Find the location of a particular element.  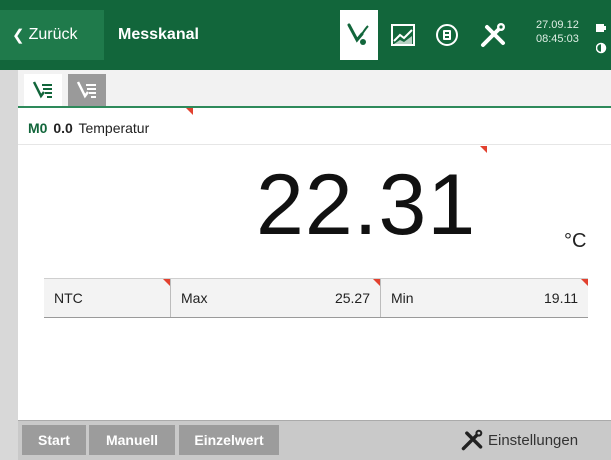

tools-button is located at coordinates (493, 35).